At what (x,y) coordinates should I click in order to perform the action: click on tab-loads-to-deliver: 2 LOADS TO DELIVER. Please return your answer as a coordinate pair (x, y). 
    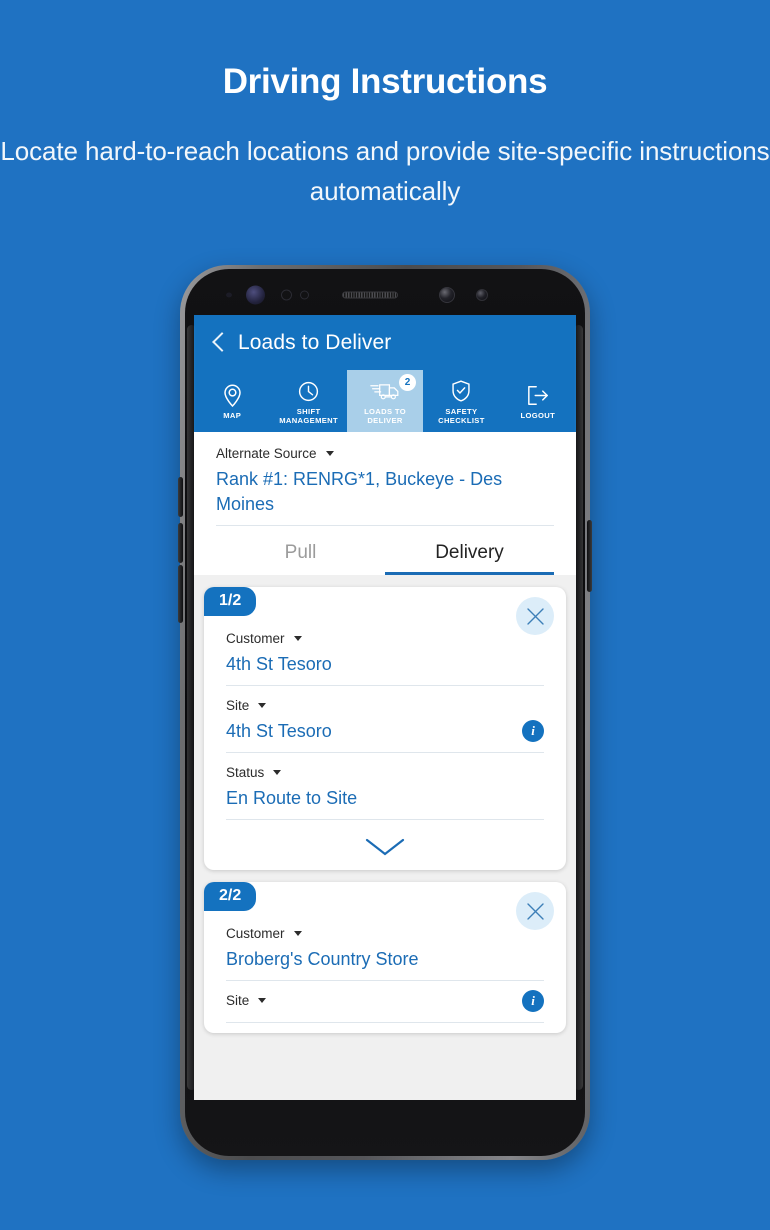
    Looking at the image, I should click on (385, 401).